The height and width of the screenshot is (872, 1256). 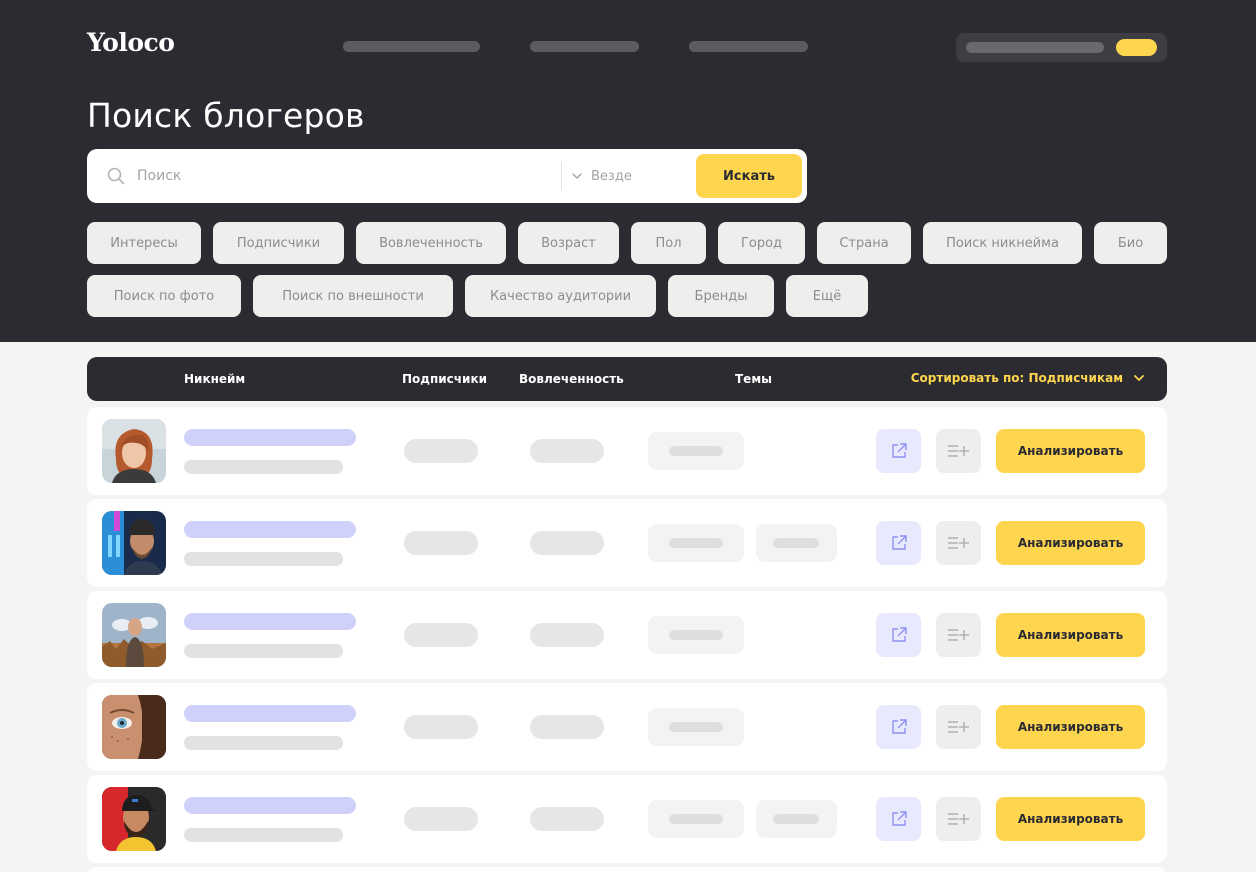 What do you see at coordinates (1136, 47) in the screenshot?
I see `account-badge` at bounding box center [1136, 47].